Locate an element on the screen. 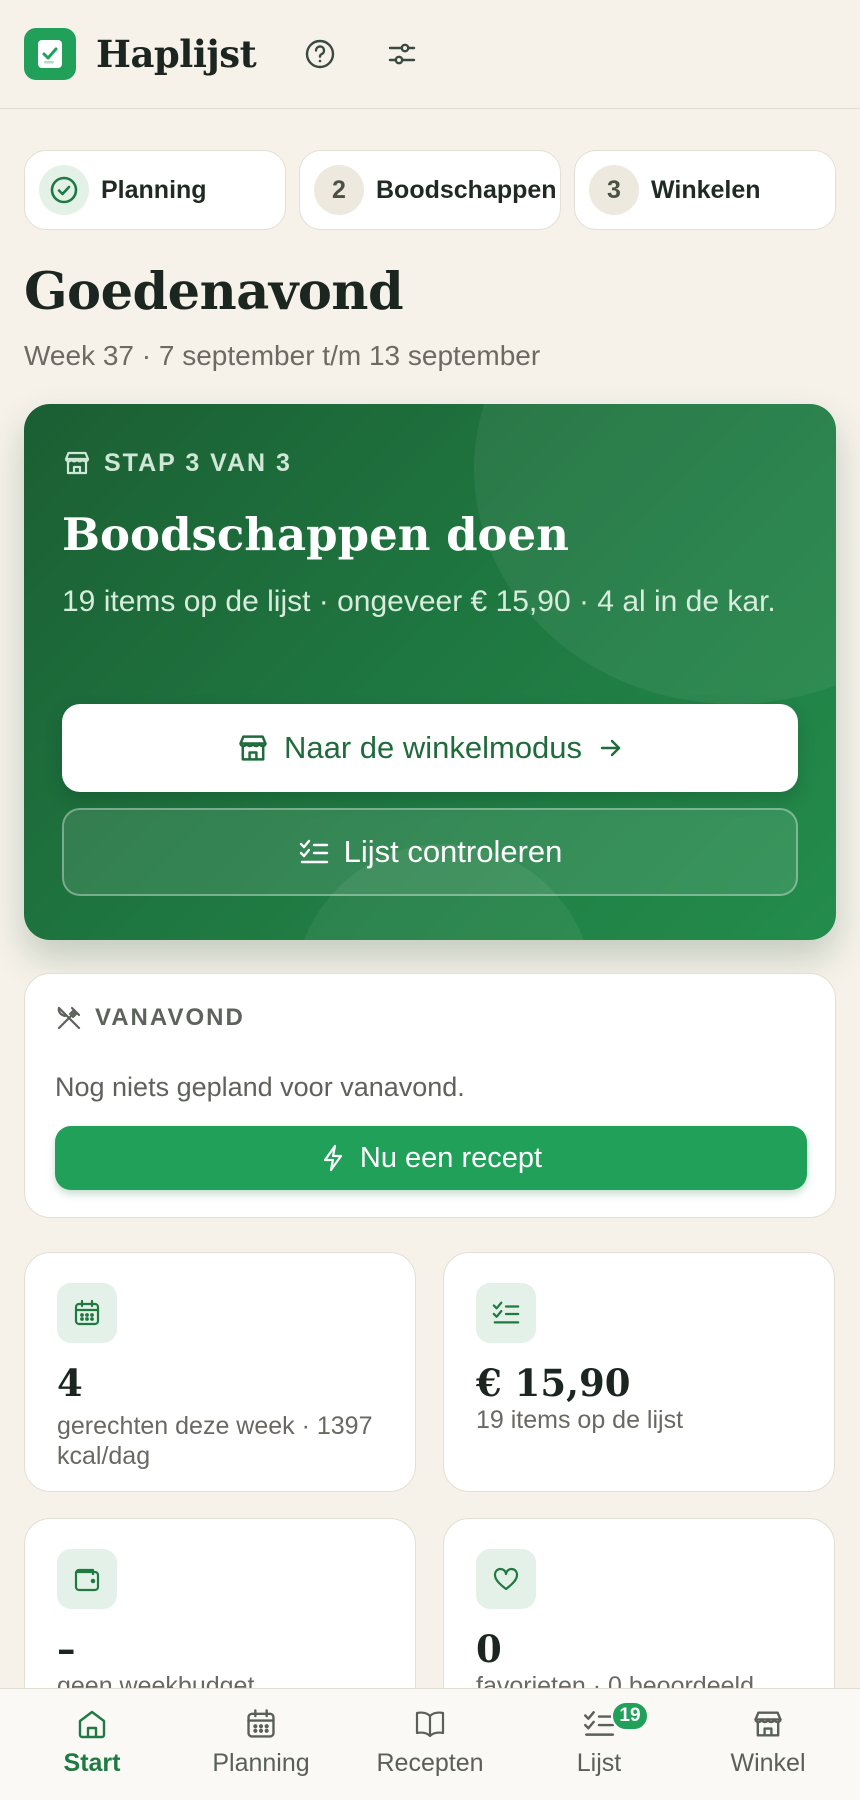 This screenshot has width=860, height=1800. stat-value: 0 is located at coordinates (489, 1649).